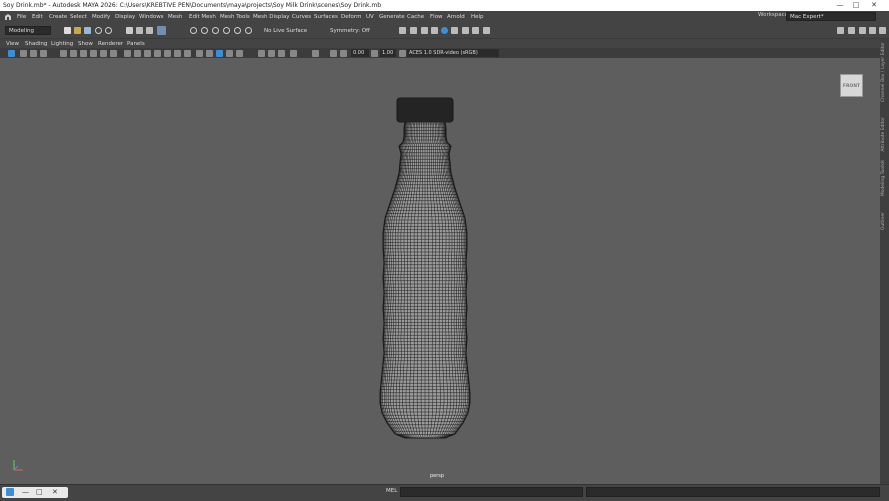  I want to click on panel-menu-show: Show, so click(85, 44).